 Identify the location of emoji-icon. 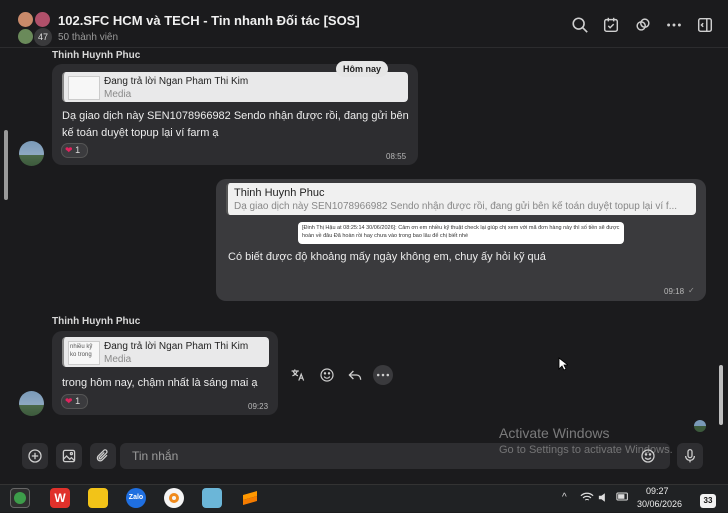
(327, 375).